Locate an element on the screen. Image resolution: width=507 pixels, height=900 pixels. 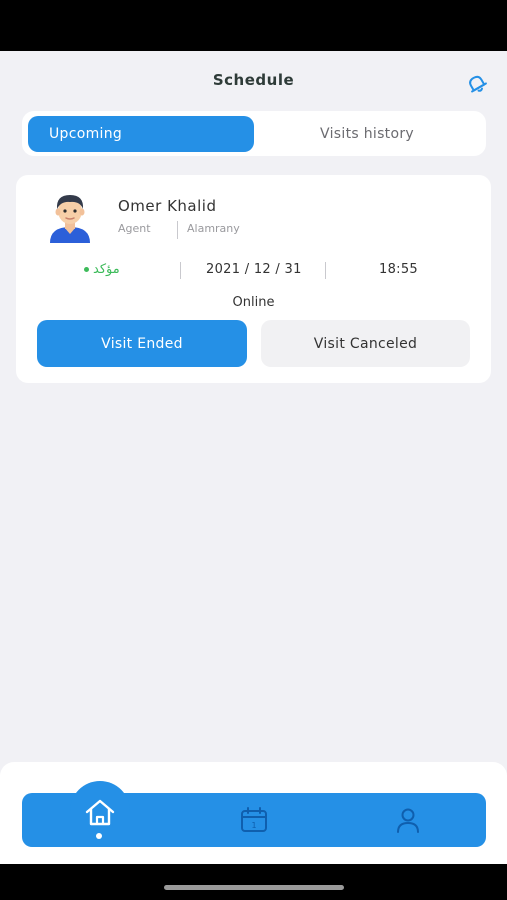
home-indicator is located at coordinates (254, 887).